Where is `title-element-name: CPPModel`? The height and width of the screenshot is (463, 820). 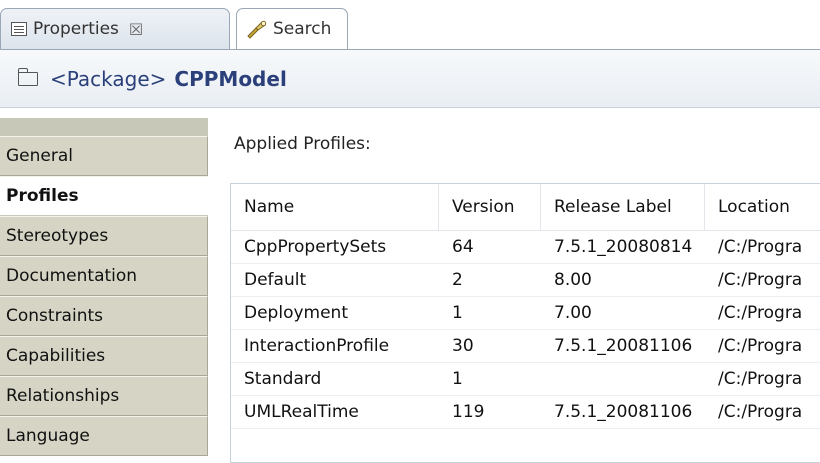 title-element-name: CPPModel is located at coordinates (230, 78).